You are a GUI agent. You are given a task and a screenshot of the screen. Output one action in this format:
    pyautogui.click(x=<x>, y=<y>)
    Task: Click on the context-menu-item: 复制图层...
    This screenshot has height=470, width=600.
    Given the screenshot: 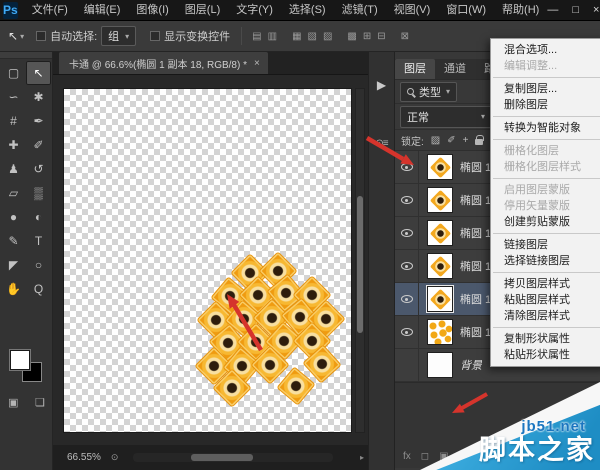 What is the action you would take?
    pyautogui.click(x=545, y=89)
    